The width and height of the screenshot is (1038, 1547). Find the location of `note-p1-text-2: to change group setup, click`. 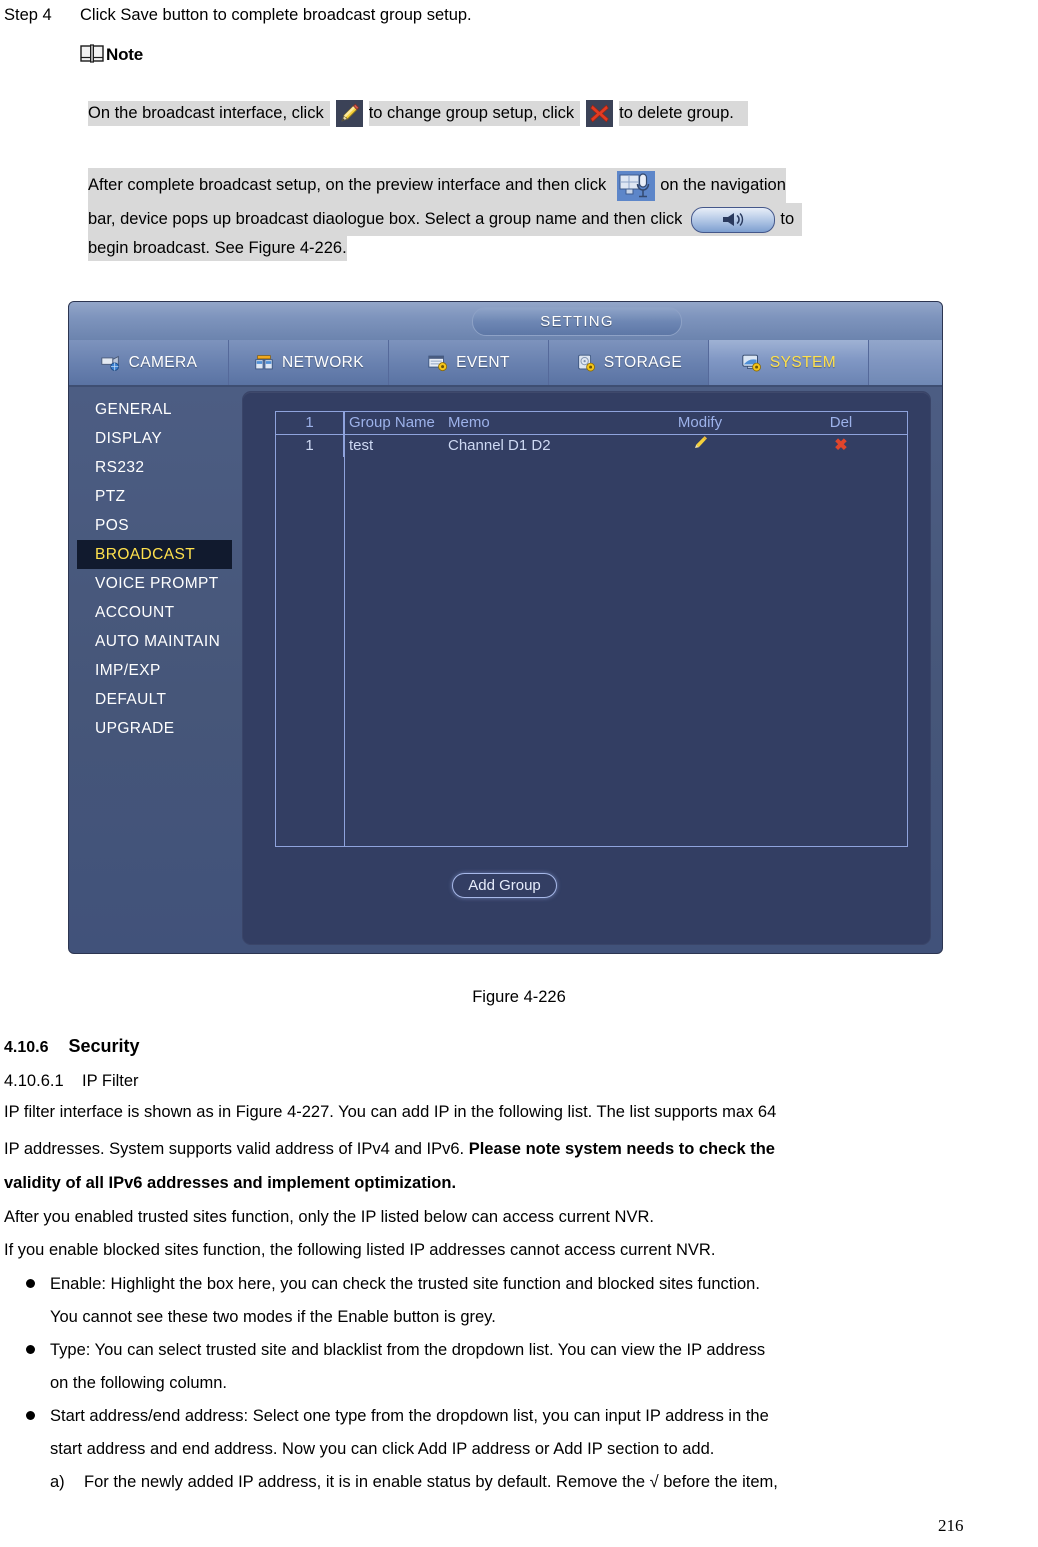

note-p1-text-2: to change group setup, click is located at coordinates (471, 113).